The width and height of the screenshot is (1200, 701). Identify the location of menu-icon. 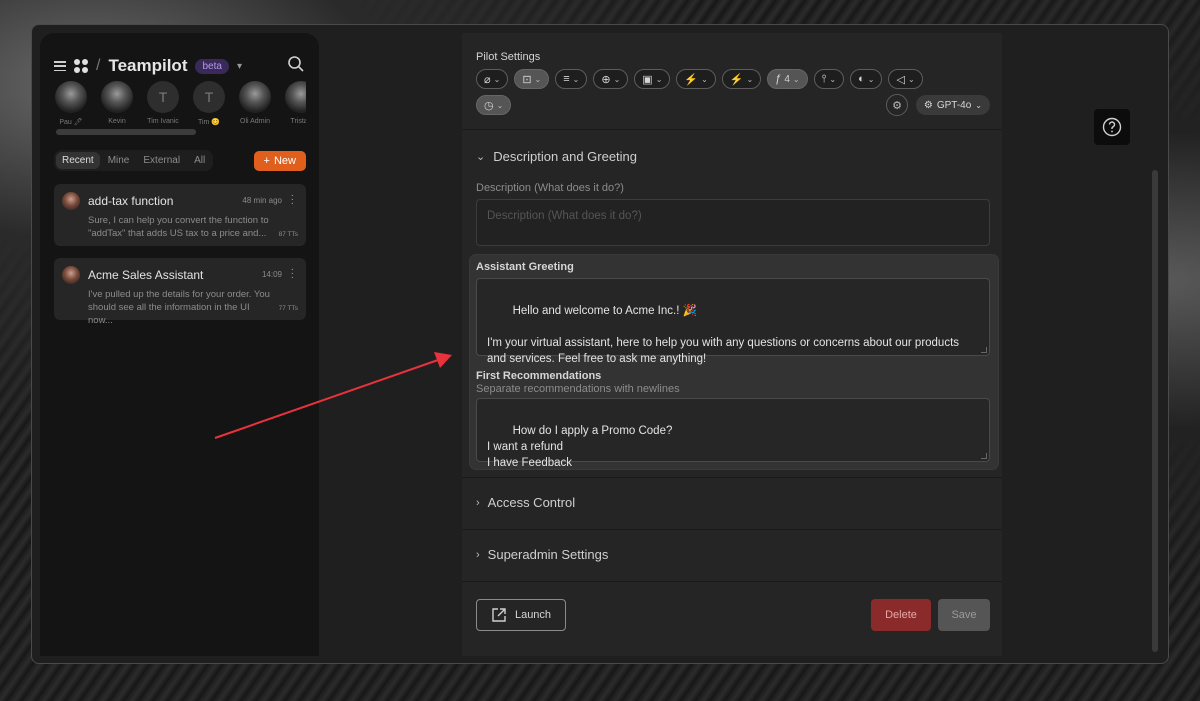
(60, 66).